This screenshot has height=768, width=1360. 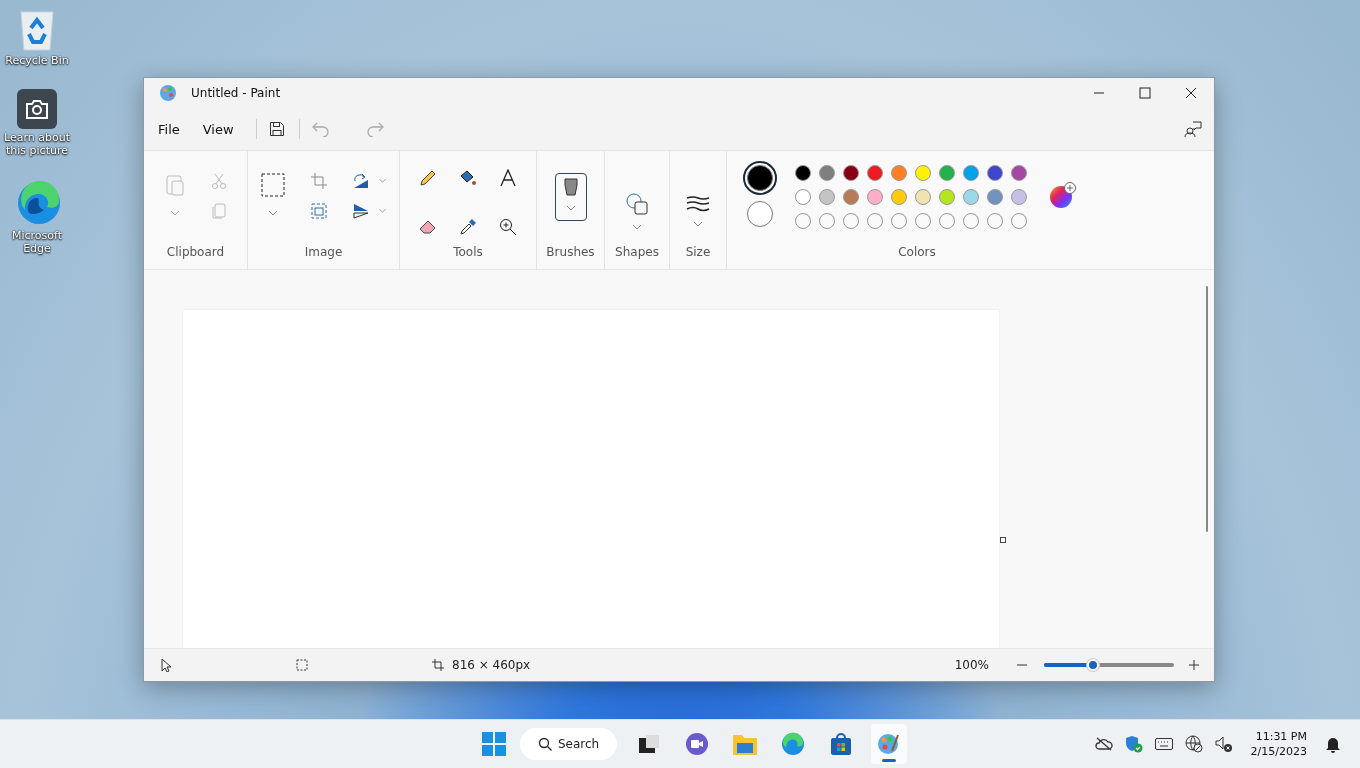 I want to click on clock-date: 2/15/2023, so click(x=1278, y=751).